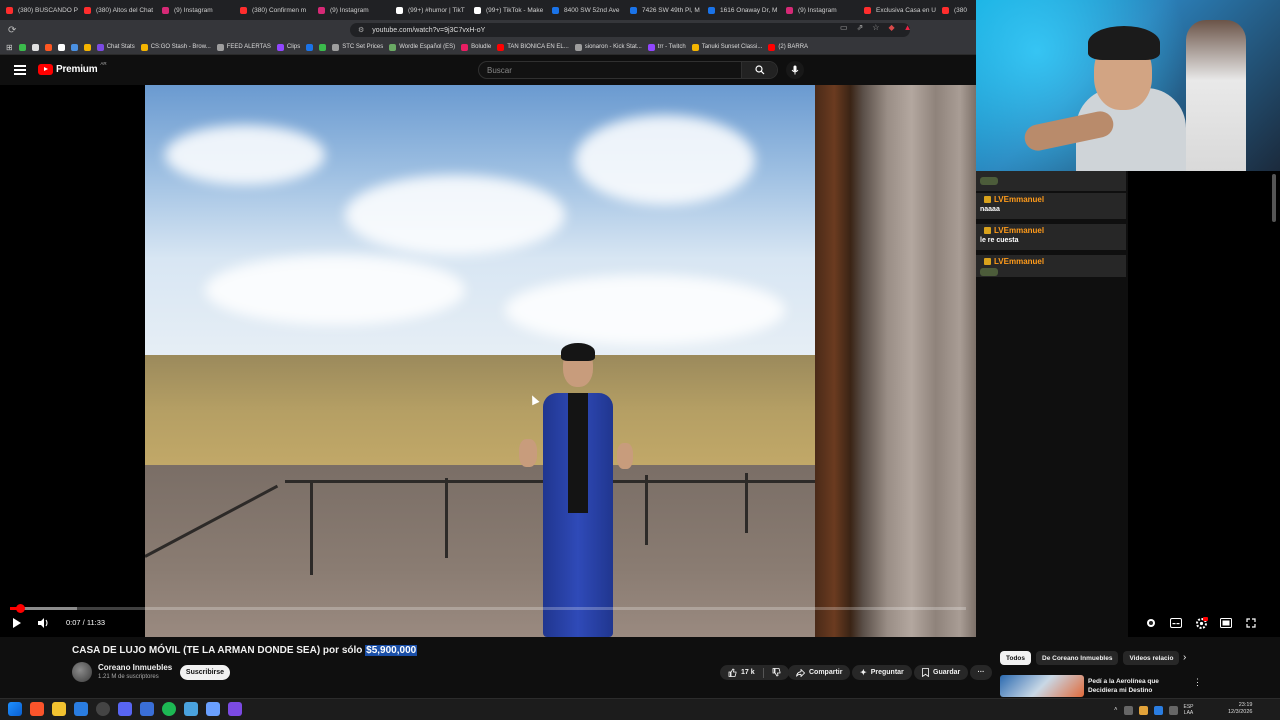 Image resolution: width=1280 pixels, height=720 pixels. I want to click on bookmark-item: Wordle Español (ES), so click(422, 47).